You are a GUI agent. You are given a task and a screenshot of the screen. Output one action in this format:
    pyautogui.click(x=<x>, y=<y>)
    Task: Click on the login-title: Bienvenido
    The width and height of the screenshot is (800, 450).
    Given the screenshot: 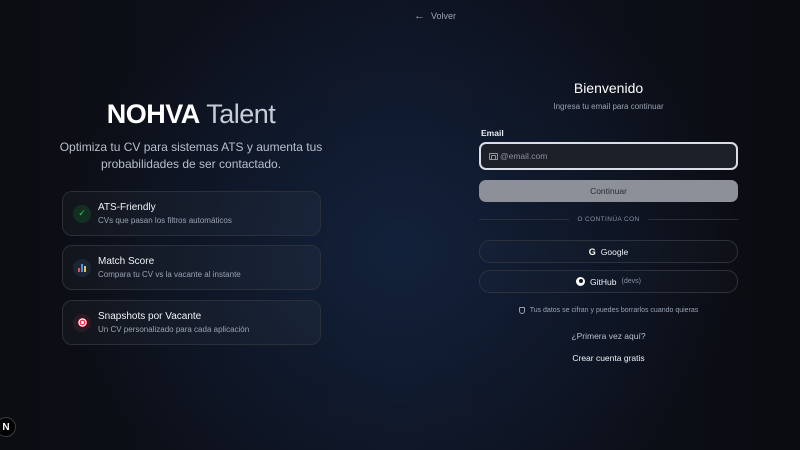 What is the action you would take?
    pyautogui.click(x=608, y=88)
    